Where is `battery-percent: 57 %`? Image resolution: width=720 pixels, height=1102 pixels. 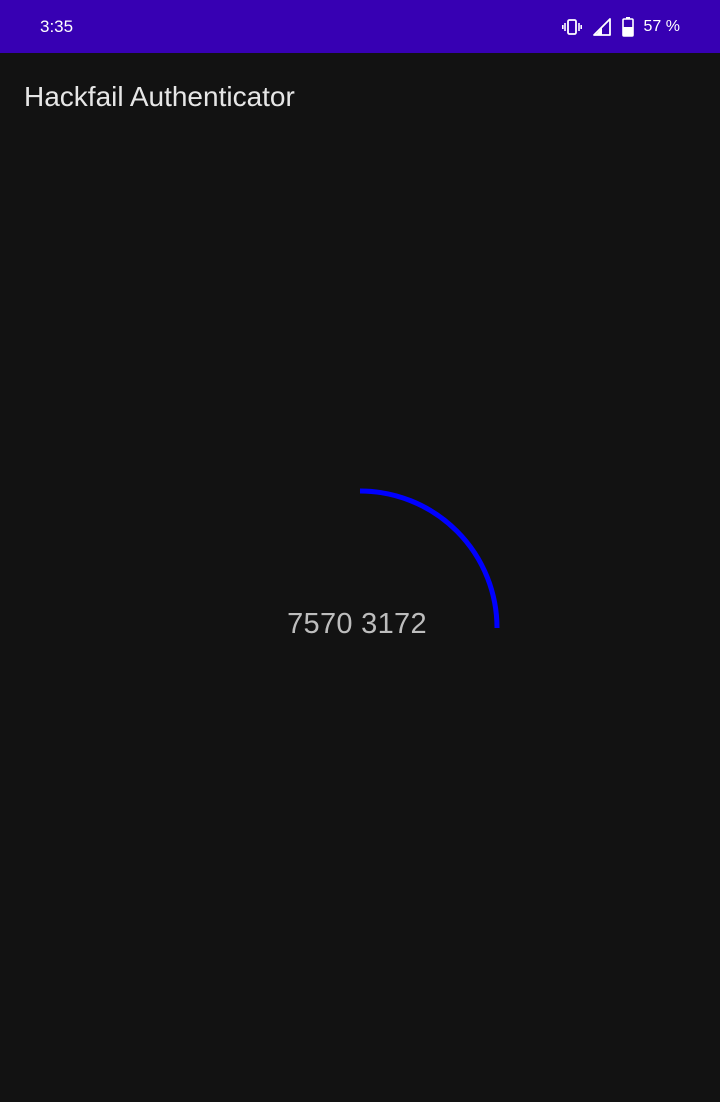 battery-percent: 57 % is located at coordinates (661, 26).